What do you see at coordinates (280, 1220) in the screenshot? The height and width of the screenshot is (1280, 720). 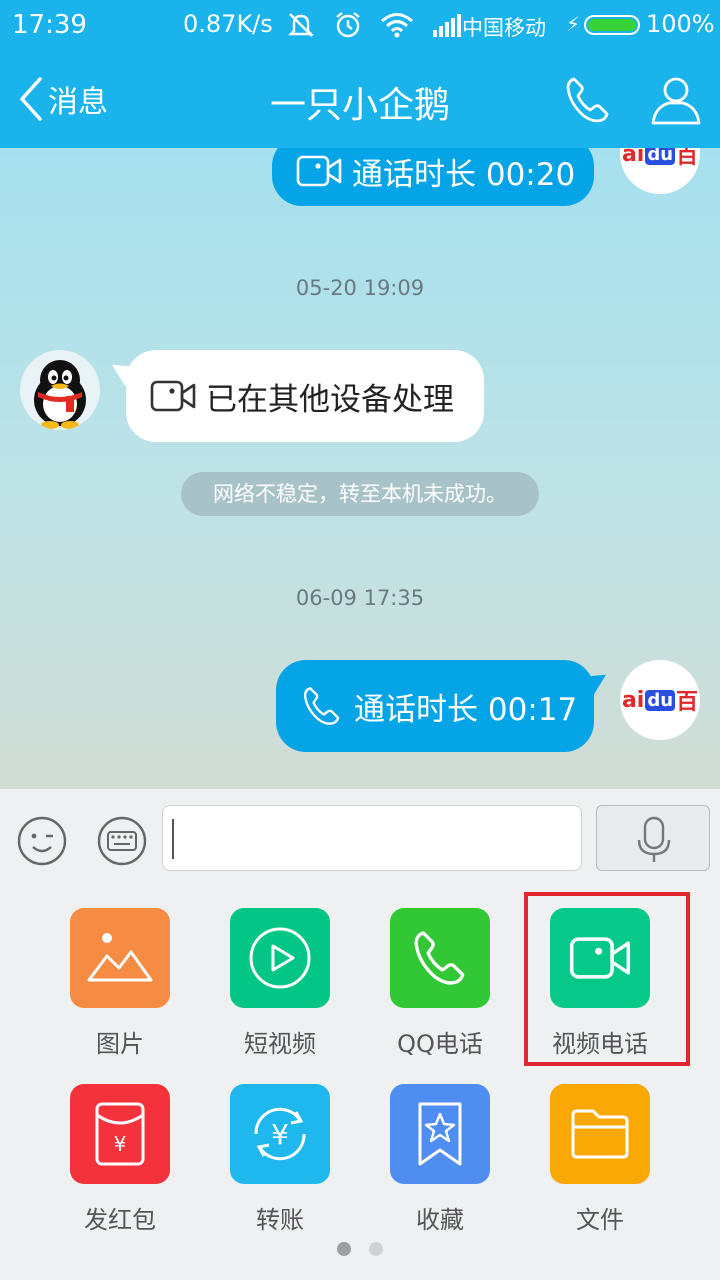 I see `tile-label: 转账` at bounding box center [280, 1220].